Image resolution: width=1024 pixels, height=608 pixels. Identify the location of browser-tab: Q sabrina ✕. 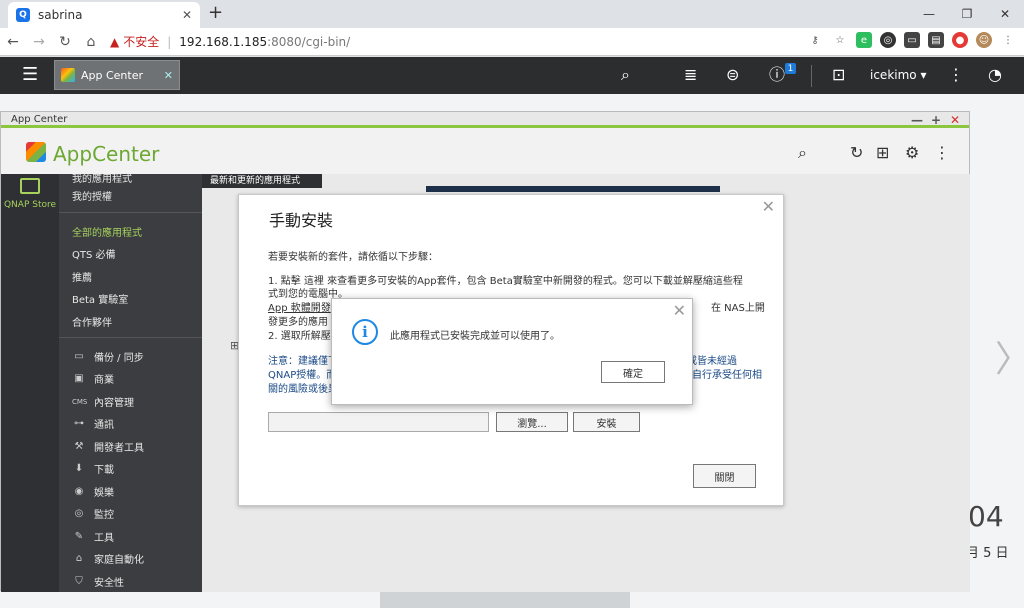
(104, 15).